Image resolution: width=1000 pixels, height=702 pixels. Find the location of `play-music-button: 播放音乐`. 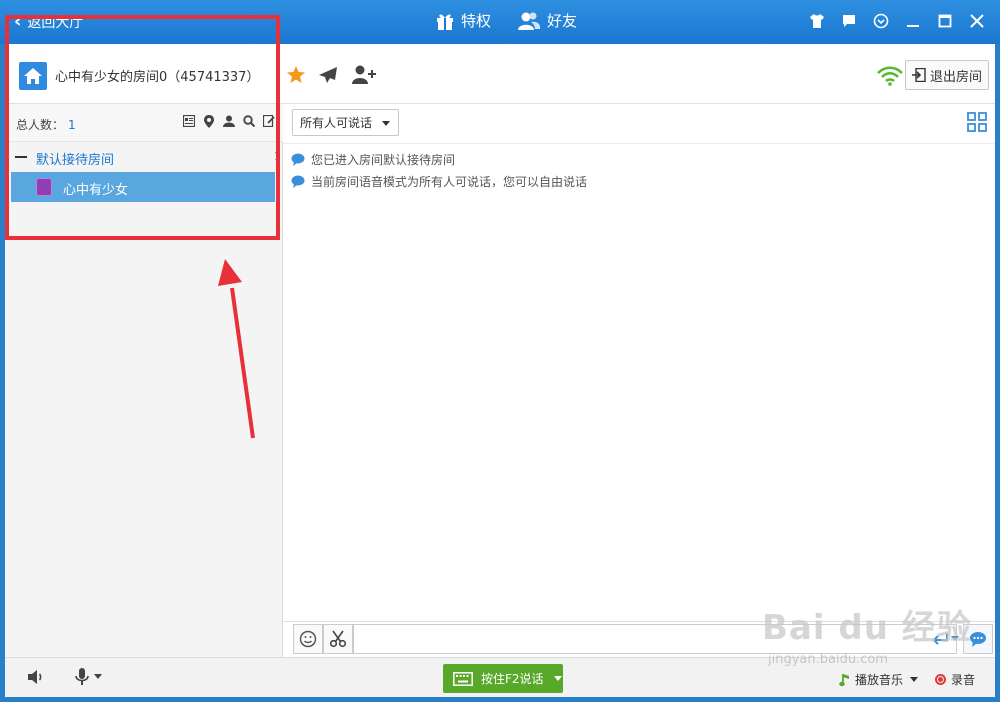

play-music-button: 播放音乐 is located at coordinates (879, 679).